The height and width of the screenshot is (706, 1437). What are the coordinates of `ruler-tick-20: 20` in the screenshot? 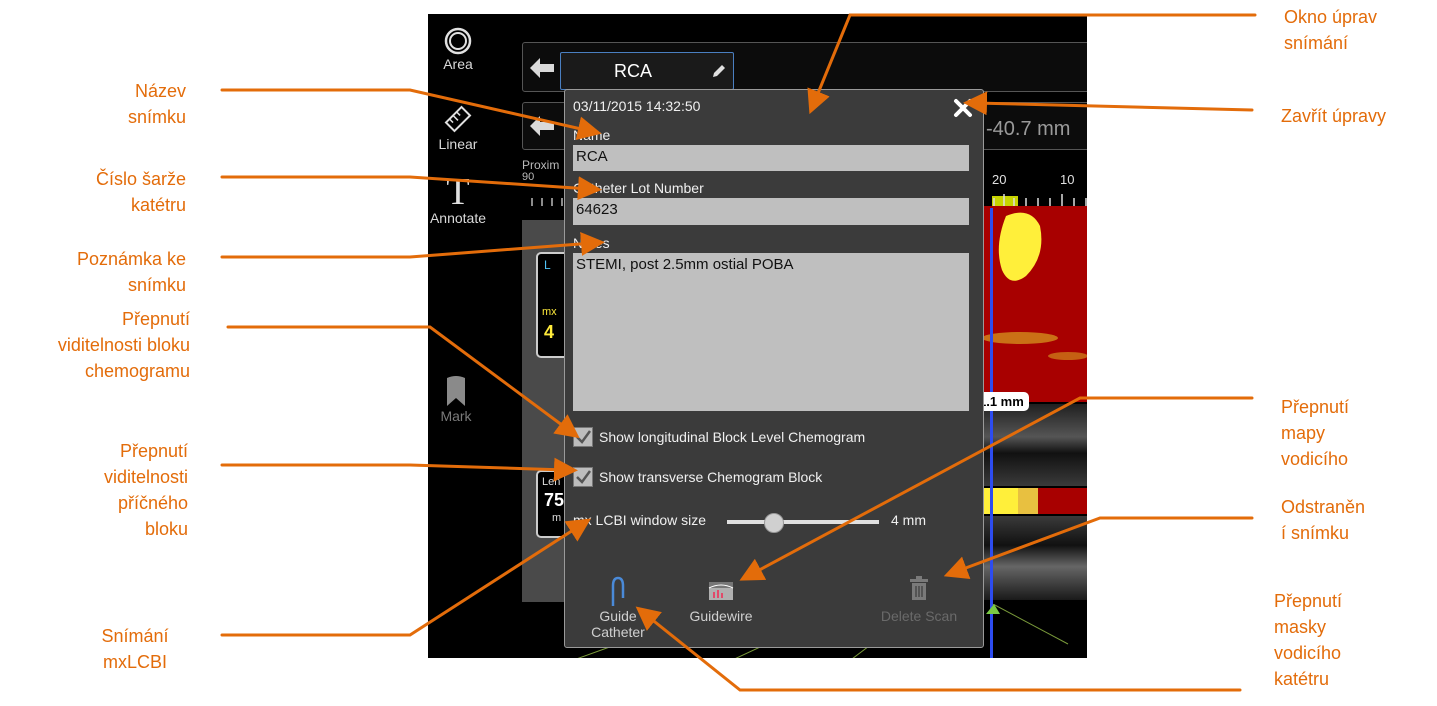 It's located at (999, 179).